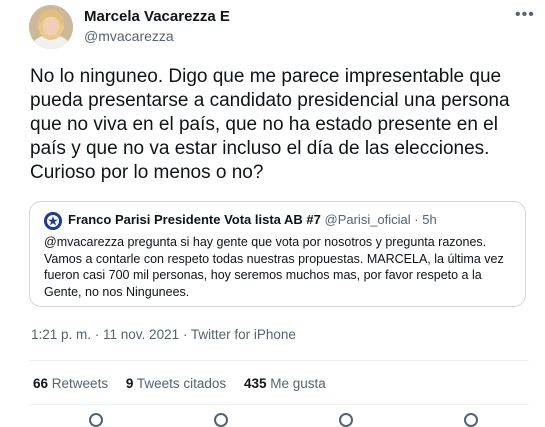 This screenshot has width=545, height=427. What do you see at coordinates (80, 383) in the screenshot?
I see `retweets-label: Retweets` at bounding box center [80, 383].